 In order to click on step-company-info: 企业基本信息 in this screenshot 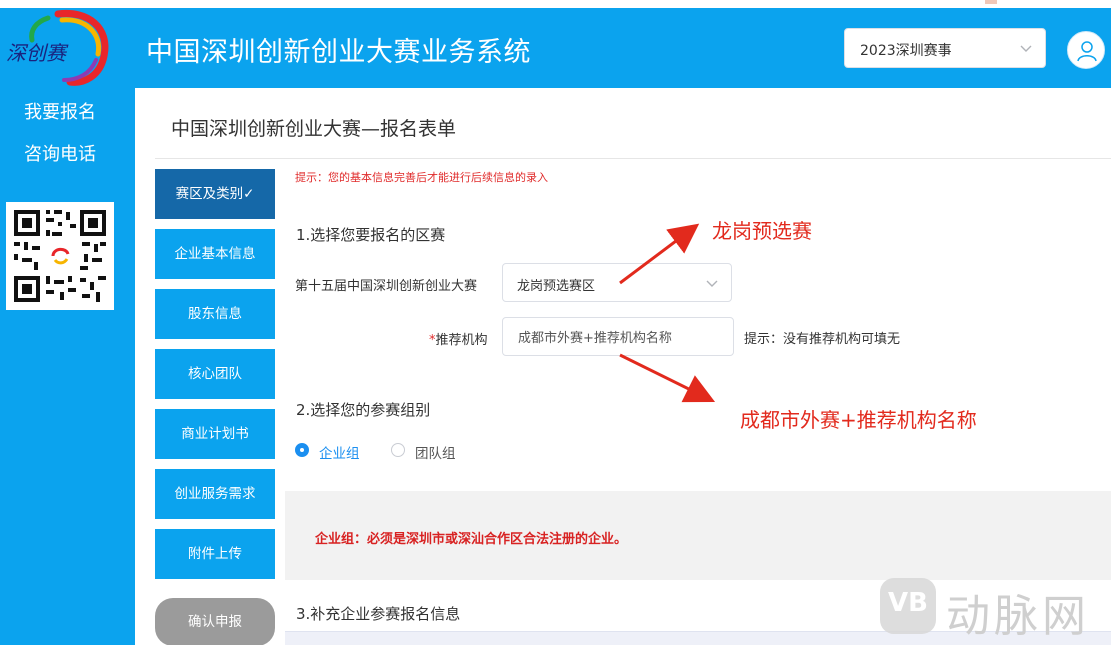, I will do `click(215, 254)`.